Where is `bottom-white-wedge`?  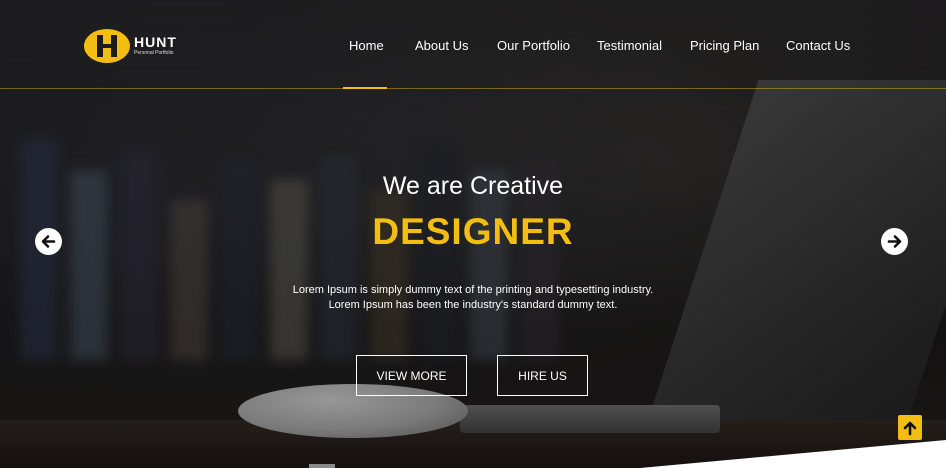
bottom-white-wedge is located at coordinates (793, 454).